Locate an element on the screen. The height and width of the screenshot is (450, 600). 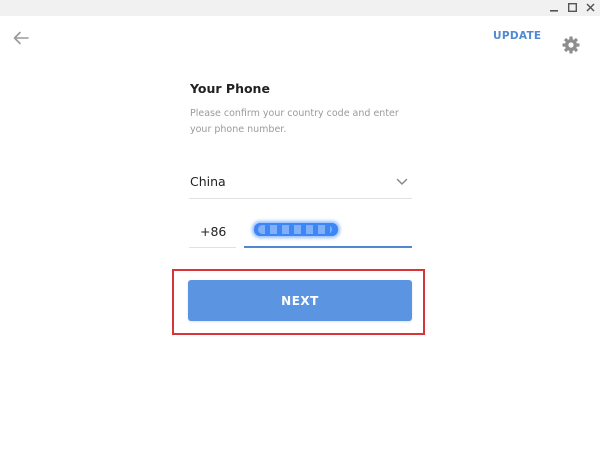
close-icon is located at coordinates (590, 7).